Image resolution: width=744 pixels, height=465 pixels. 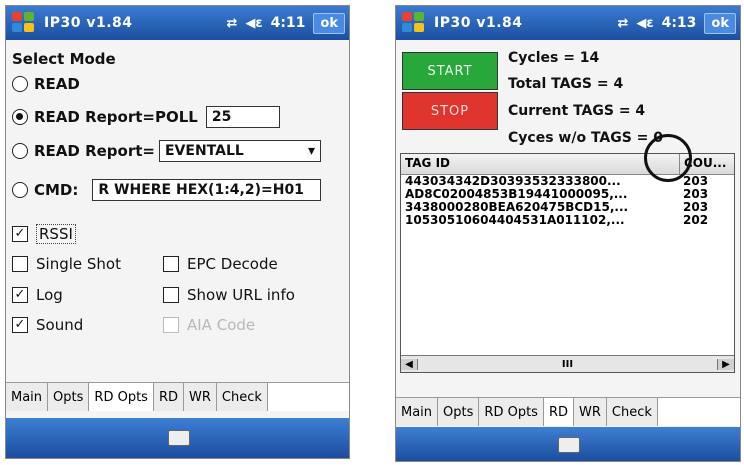 I want to click on count-cell: 202, so click(x=696, y=220).